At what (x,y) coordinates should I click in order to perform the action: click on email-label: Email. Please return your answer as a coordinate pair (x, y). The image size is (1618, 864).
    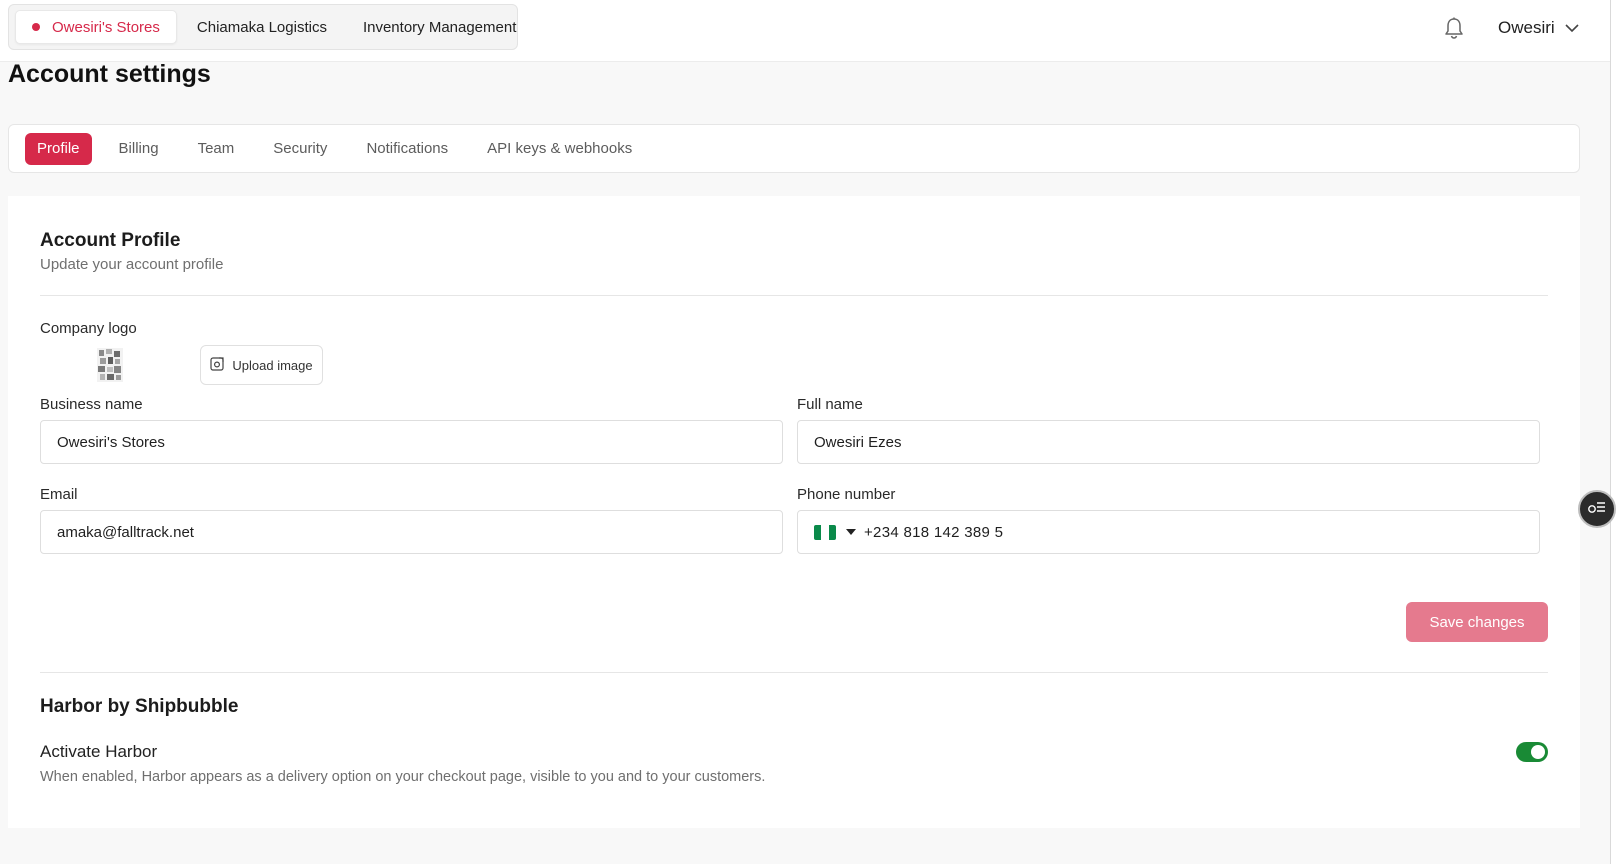
    Looking at the image, I should click on (59, 494).